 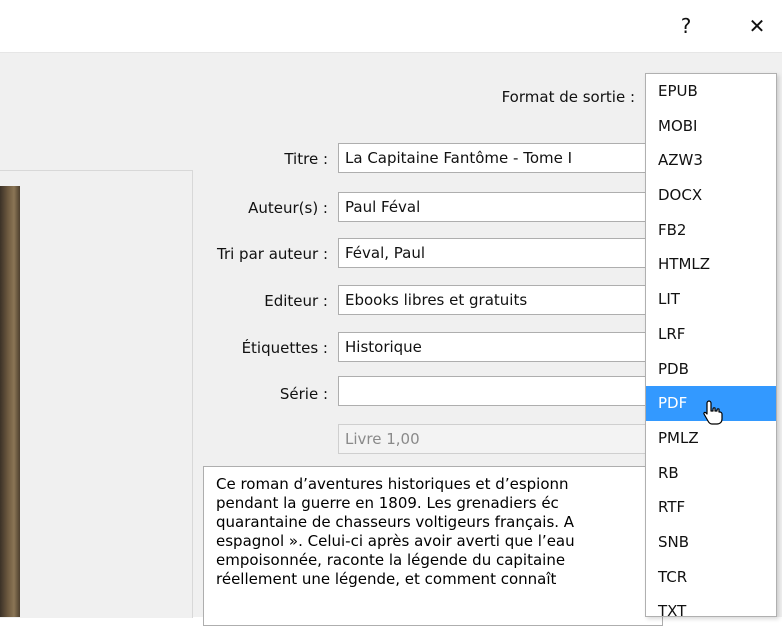 I want to click on cover-image, so click(x=10, y=401).